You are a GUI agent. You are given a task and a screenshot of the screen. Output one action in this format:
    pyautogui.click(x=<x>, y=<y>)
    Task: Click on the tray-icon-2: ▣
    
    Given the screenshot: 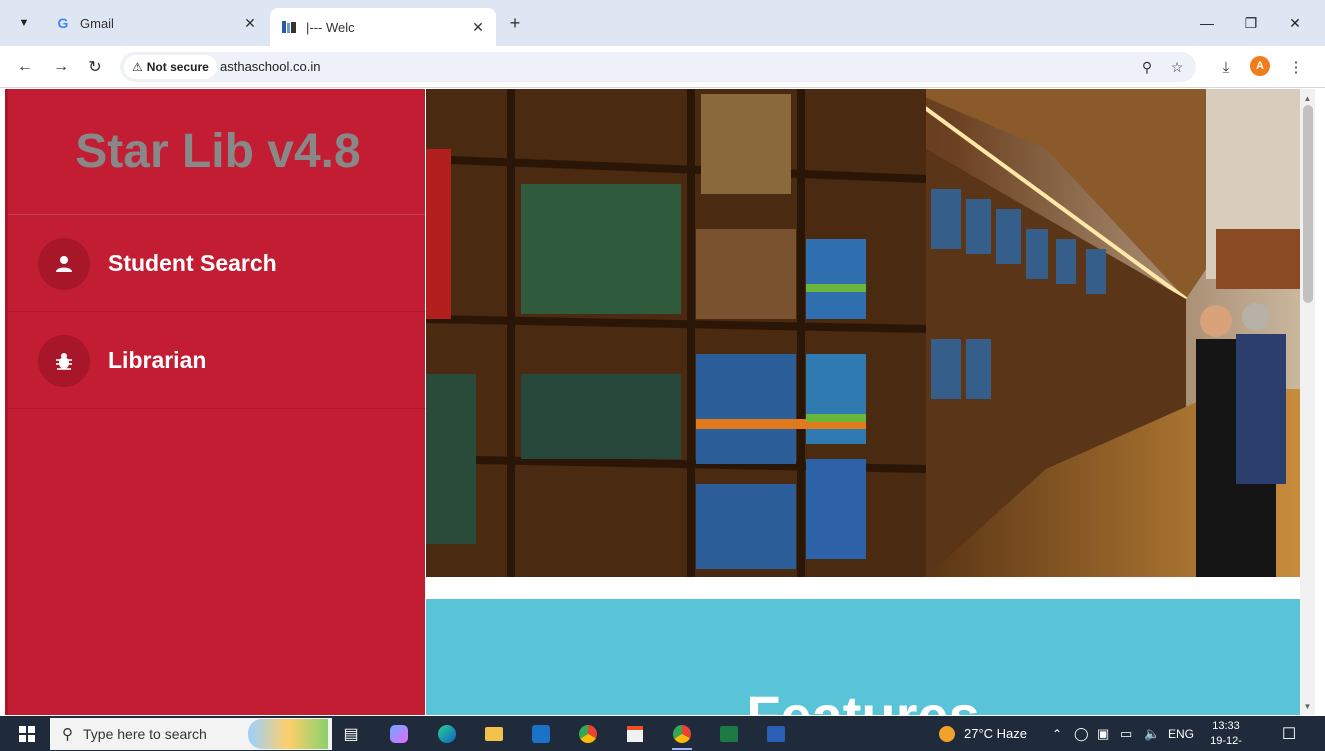 What is the action you would take?
    pyautogui.click(x=1103, y=733)
    